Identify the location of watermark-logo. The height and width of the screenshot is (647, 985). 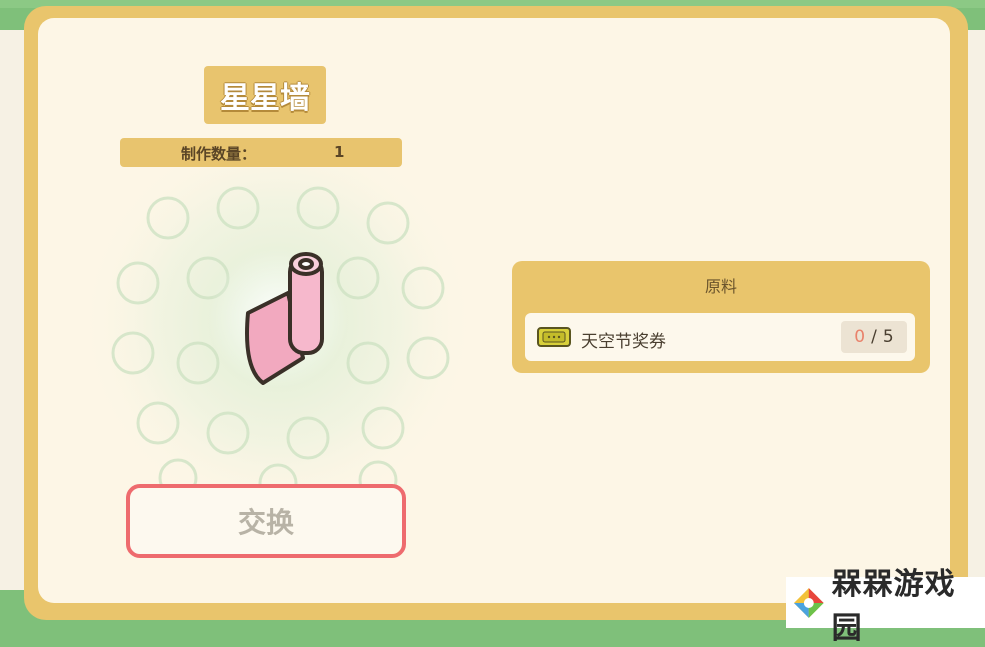
(808, 602).